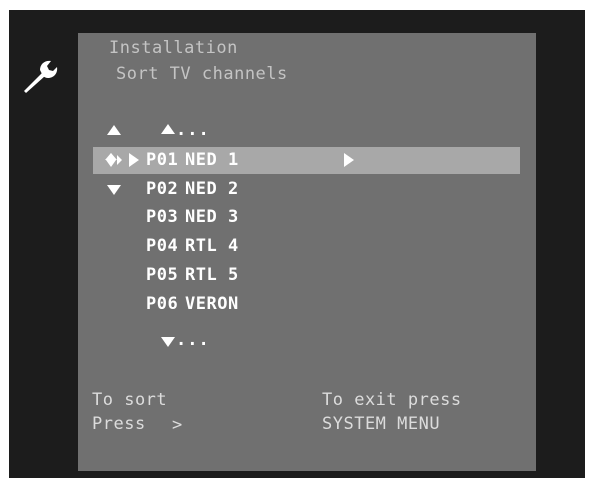 This screenshot has width=595, height=486. What do you see at coordinates (162, 275) in the screenshot?
I see `channel-number: P05` at bounding box center [162, 275].